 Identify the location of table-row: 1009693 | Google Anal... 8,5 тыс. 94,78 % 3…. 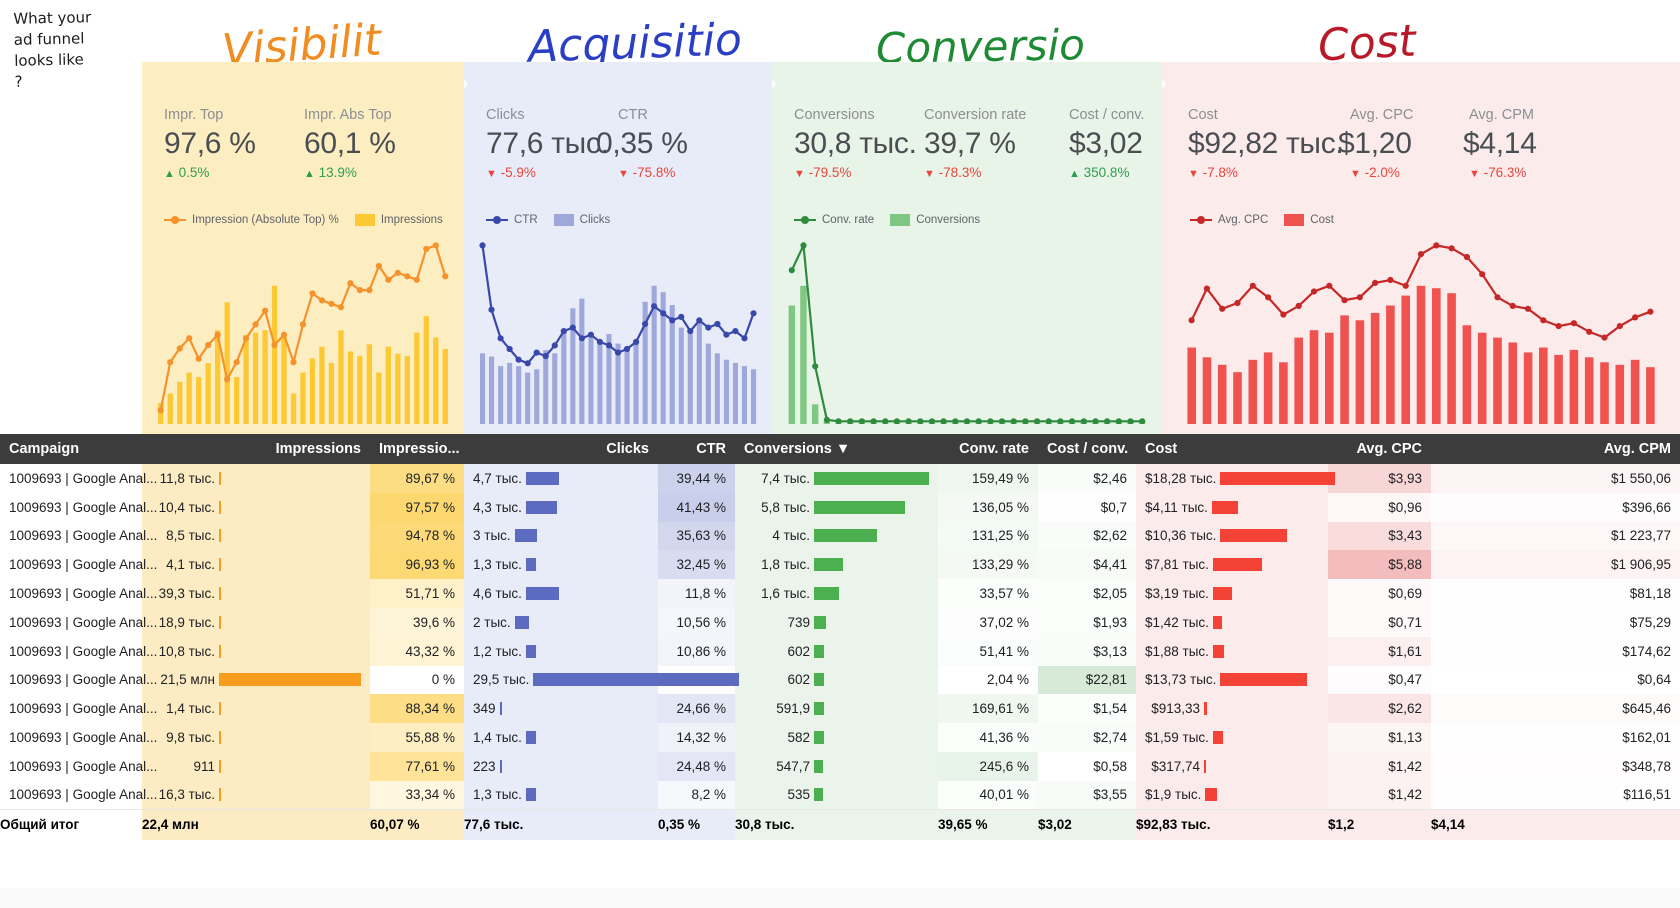
(840, 536).